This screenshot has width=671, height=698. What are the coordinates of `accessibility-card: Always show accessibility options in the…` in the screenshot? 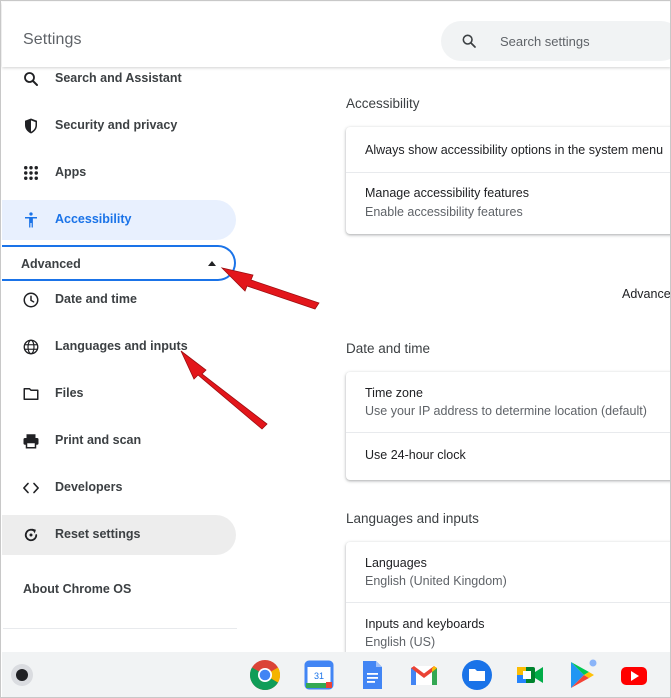 It's located at (508, 180).